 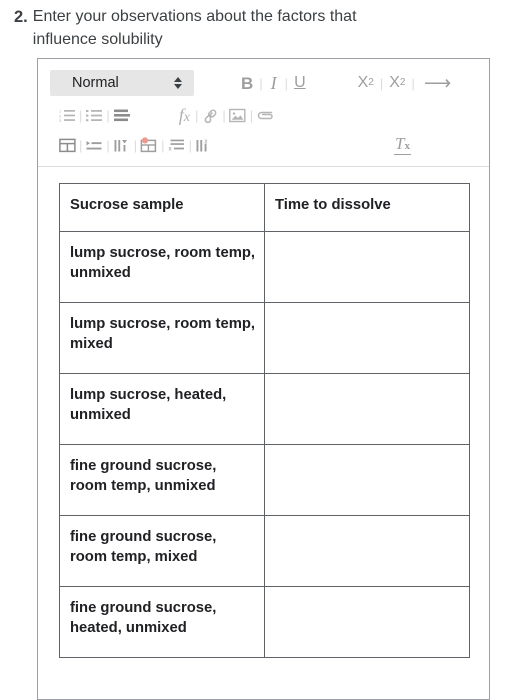 I want to click on table-row: fine ground sucrose, heated, unmixed, so click(x=264, y=622).